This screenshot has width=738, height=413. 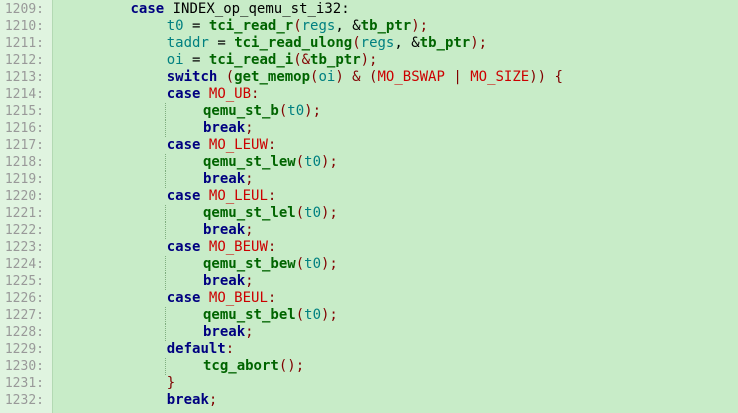 I want to click on line-number: 1228:, so click(x=24, y=332).